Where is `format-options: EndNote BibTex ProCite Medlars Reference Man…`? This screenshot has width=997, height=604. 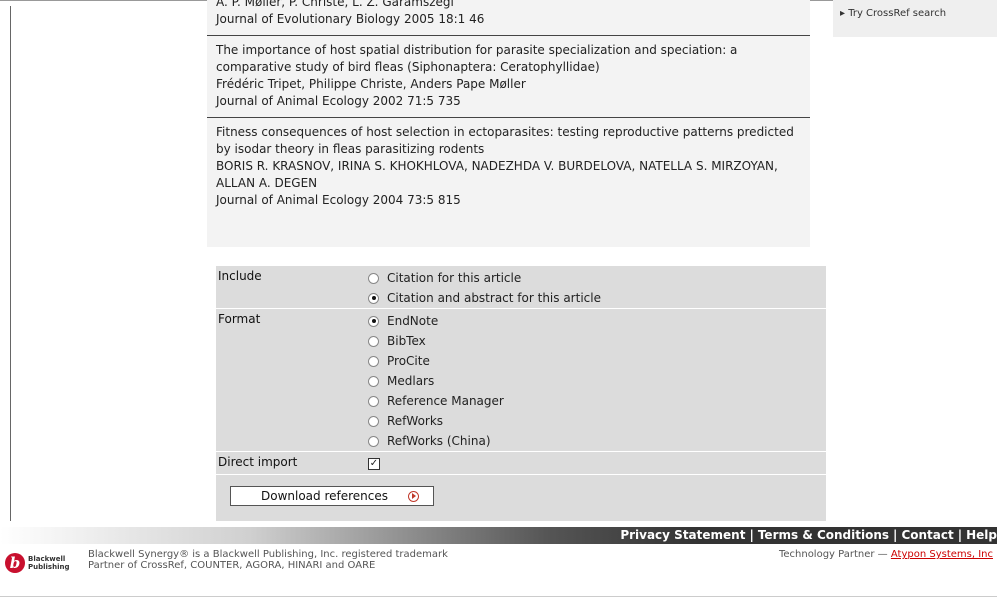 format-options: EndNote BibTex ProCite Medlars Reference Man… is located at coordinates (597, 380).